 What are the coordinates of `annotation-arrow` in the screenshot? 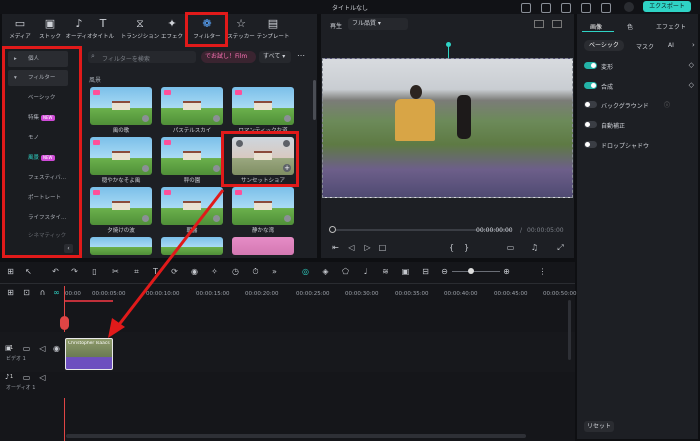 It's located at (166, 263).